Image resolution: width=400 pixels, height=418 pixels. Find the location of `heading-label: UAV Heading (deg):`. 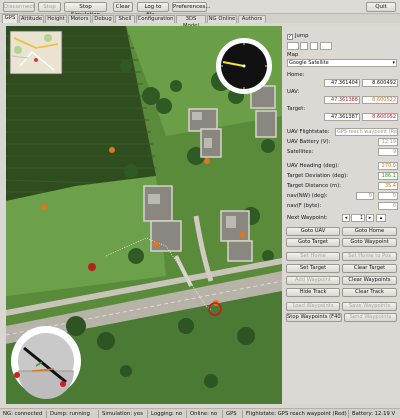

heading-label: UAV Heading (deg): is located at coordinates (313, 166).